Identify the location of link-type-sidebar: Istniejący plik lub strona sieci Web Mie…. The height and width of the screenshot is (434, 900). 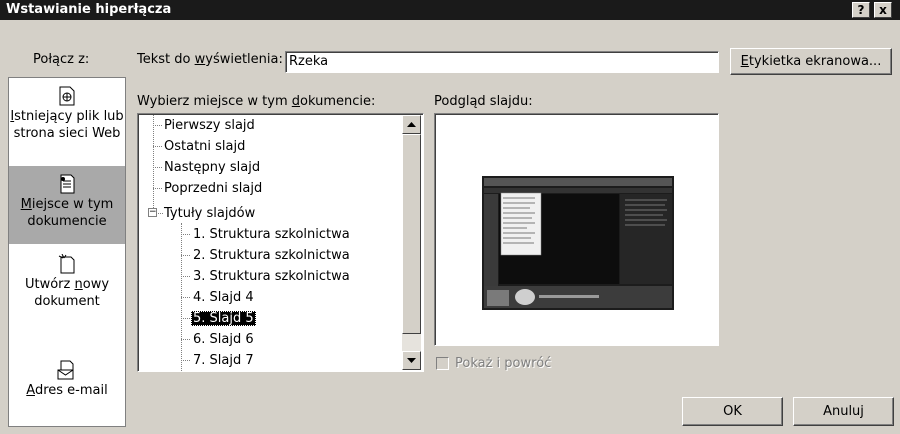
(67, 252).